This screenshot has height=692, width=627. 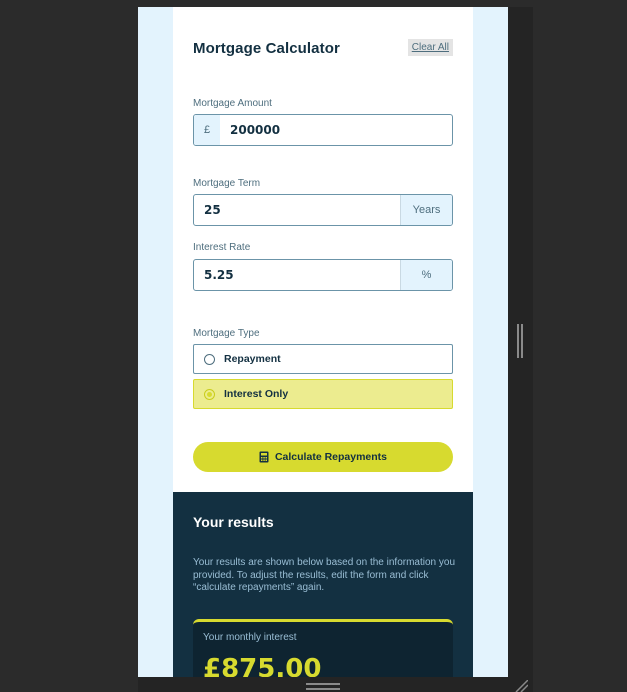 What do you see at coordinates (227, 183) in the screenshot?
I see `mortgage-term-label: Mortgage Term` at bounding box center [227, 183].